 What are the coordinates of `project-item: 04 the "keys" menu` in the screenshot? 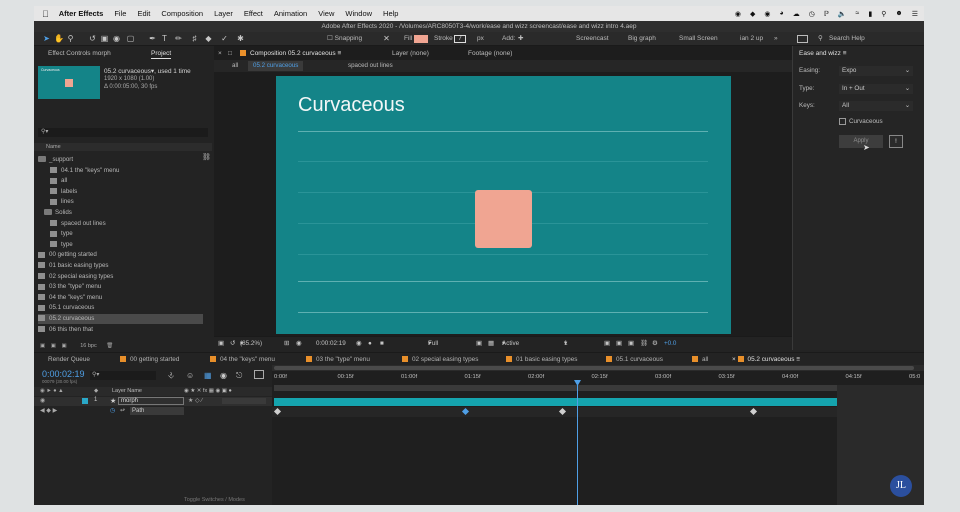 It's located at (70, 298).